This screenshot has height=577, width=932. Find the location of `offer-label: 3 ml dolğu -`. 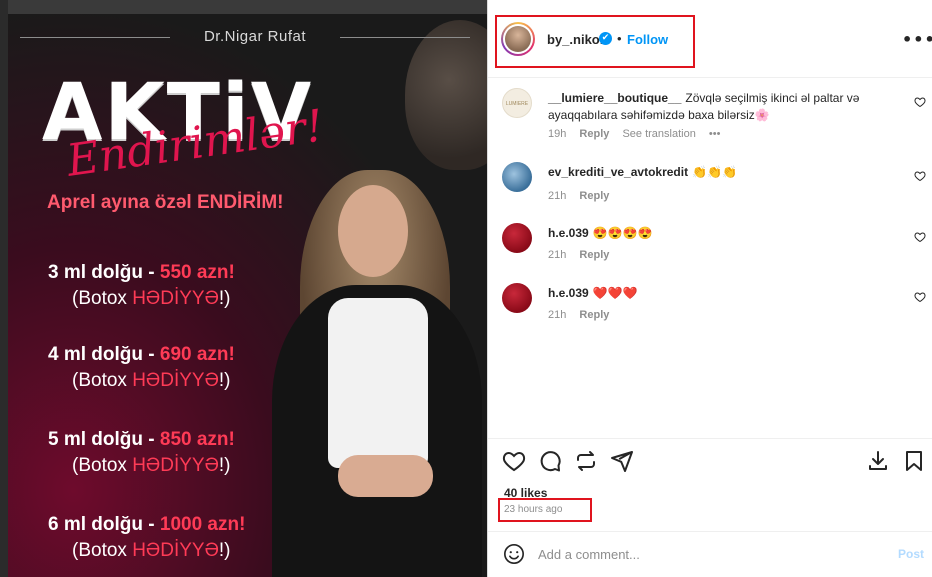

offer-label: 3 ml dolğu - is located at coordinates (104, 272).